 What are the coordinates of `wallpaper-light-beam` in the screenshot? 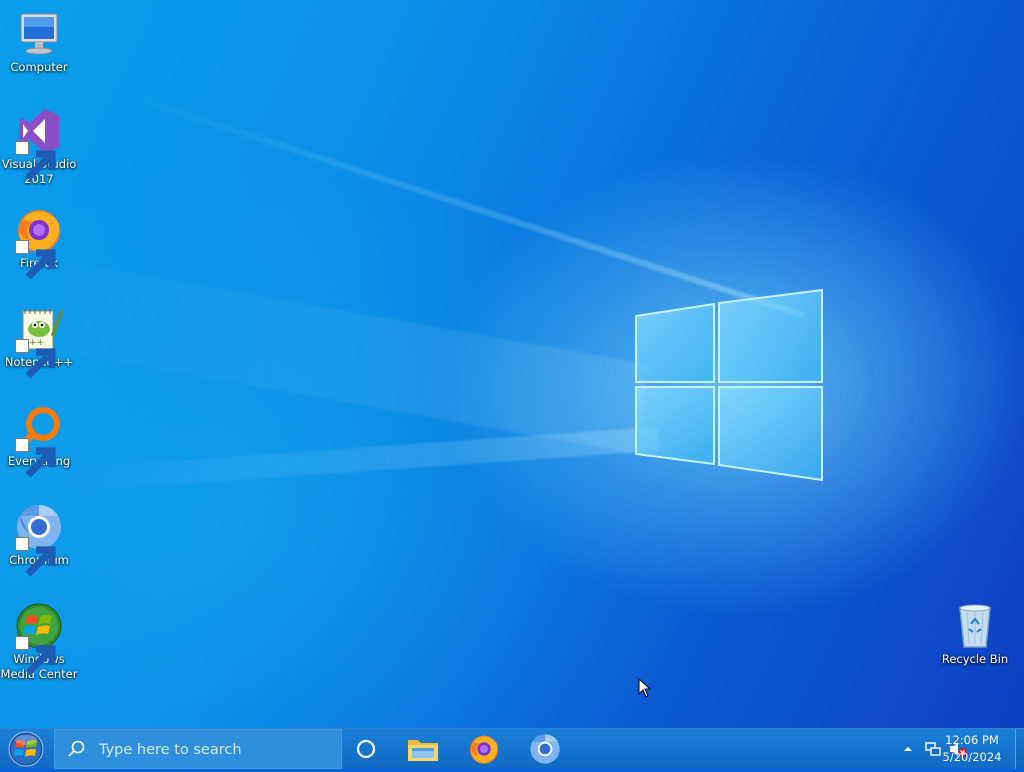 It's located at (350, 460).